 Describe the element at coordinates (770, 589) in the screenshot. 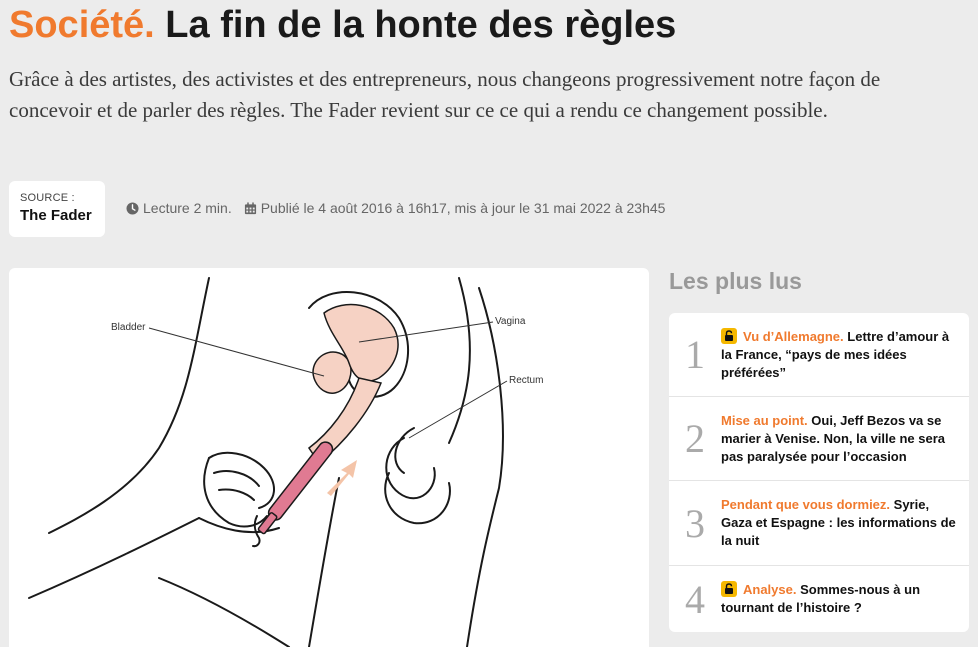

I see `item-rubric: Analyse.` at that location.